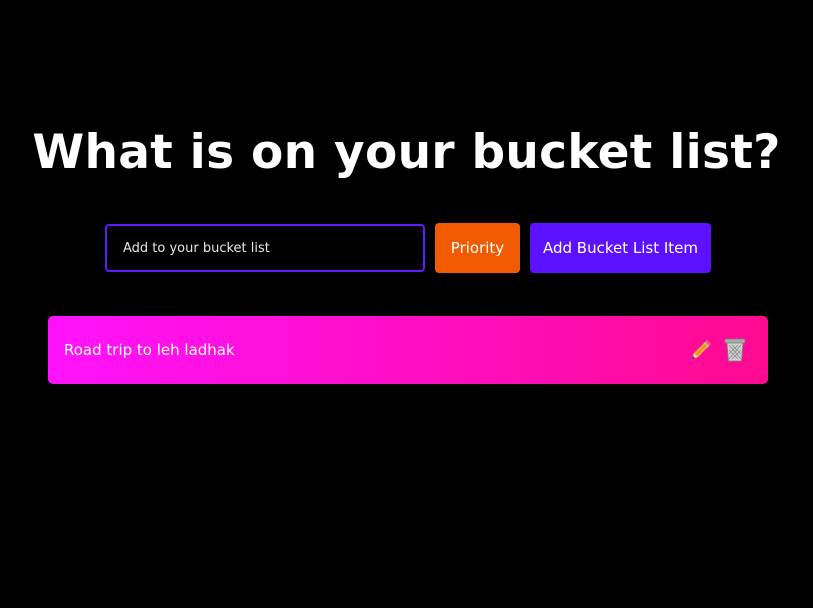 The height and width of the screenshot is (608, 813). I want to click on add-item-form: Priority Add Bucket List Item, so click(408, 248).